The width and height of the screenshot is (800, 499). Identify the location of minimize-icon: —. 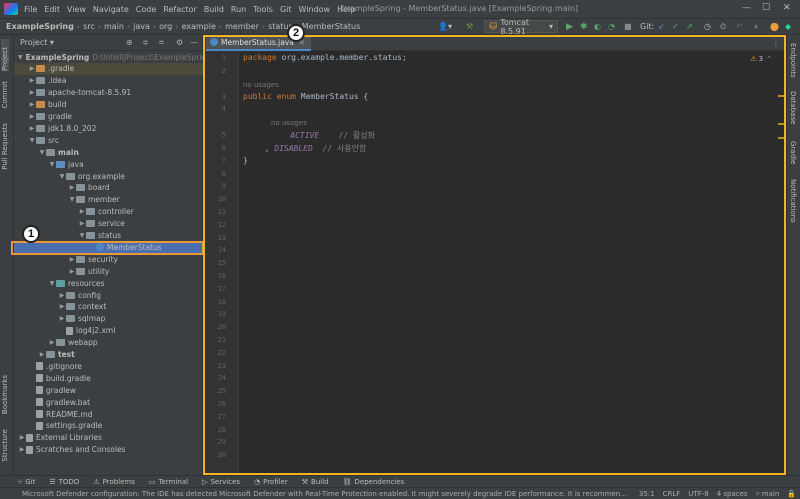
(746, 8).